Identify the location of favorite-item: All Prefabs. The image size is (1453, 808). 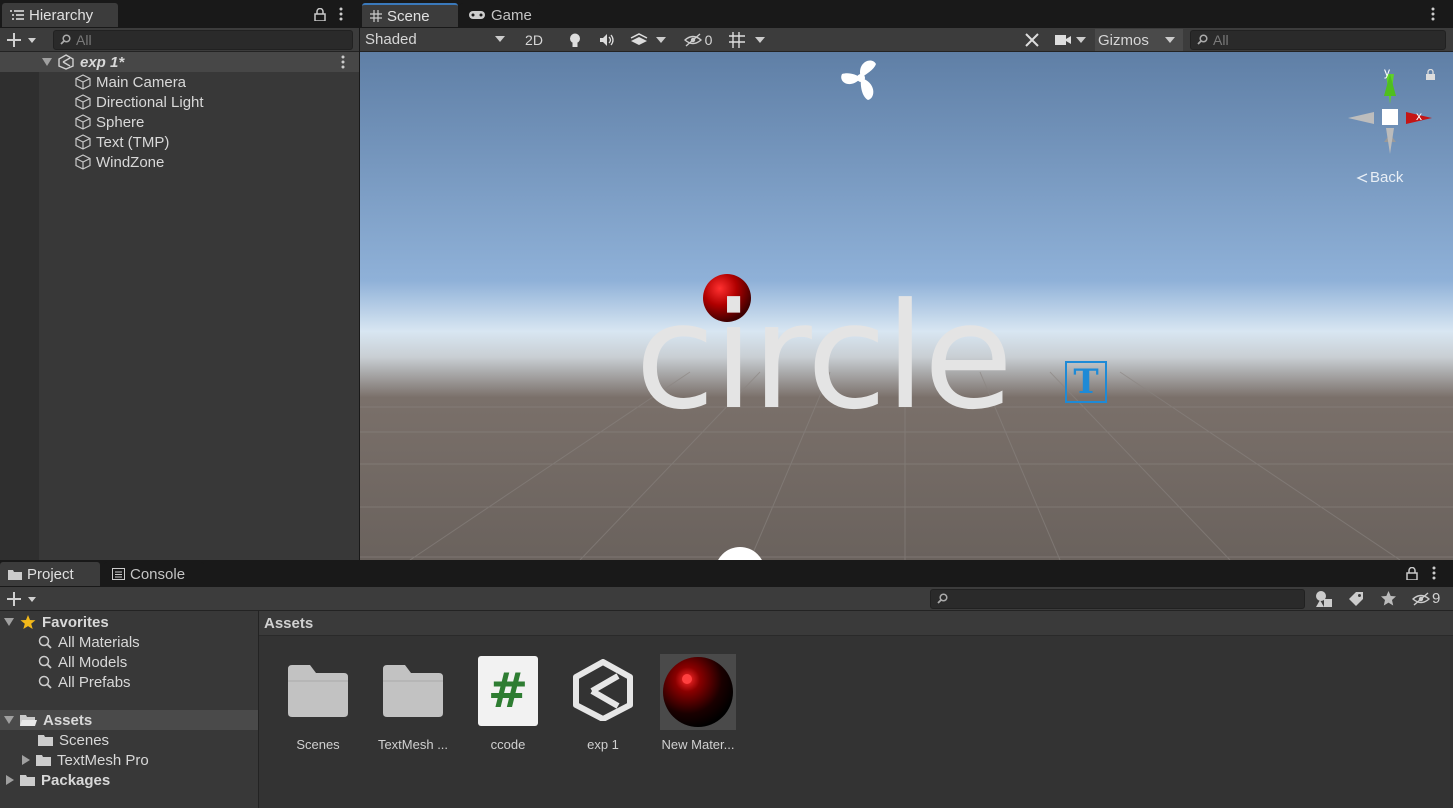
(84, 682).